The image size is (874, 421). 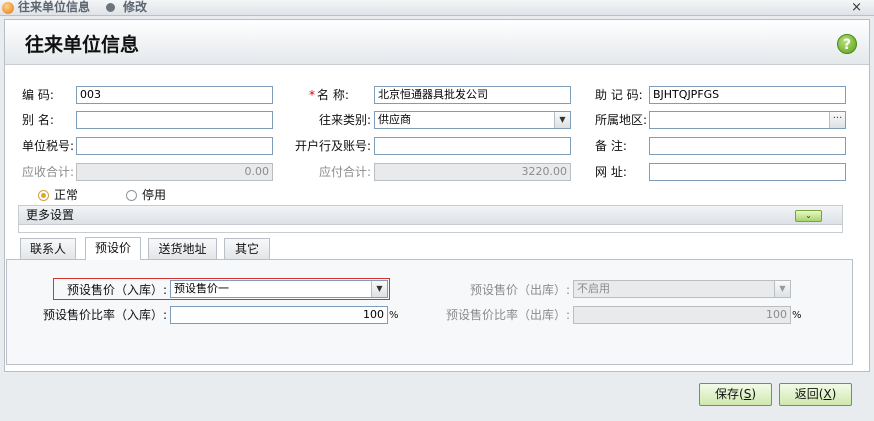 What do you see at coordinates (105, 315) in the screenshot?
I see `preset-in-ratio-label: 预设售价比率（入库）:` at bounding box center [105, 315].